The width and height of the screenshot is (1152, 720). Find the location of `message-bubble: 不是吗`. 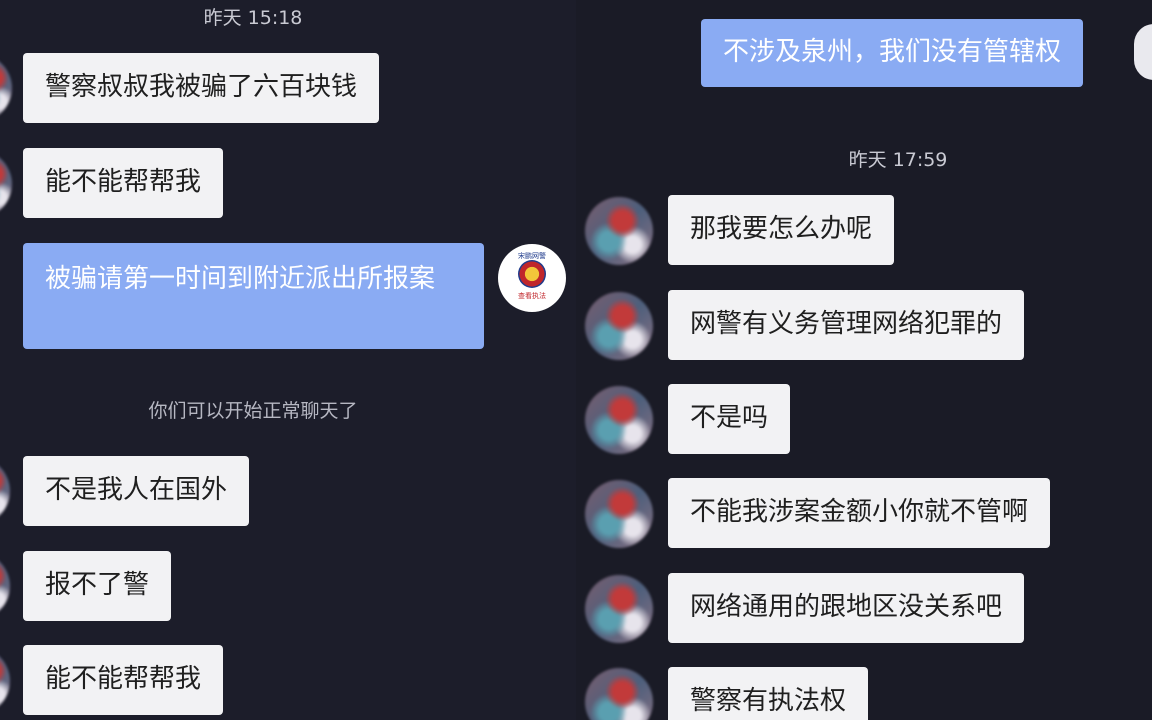

message-bubble: 不是吗 is located at coordinates (729, 419).